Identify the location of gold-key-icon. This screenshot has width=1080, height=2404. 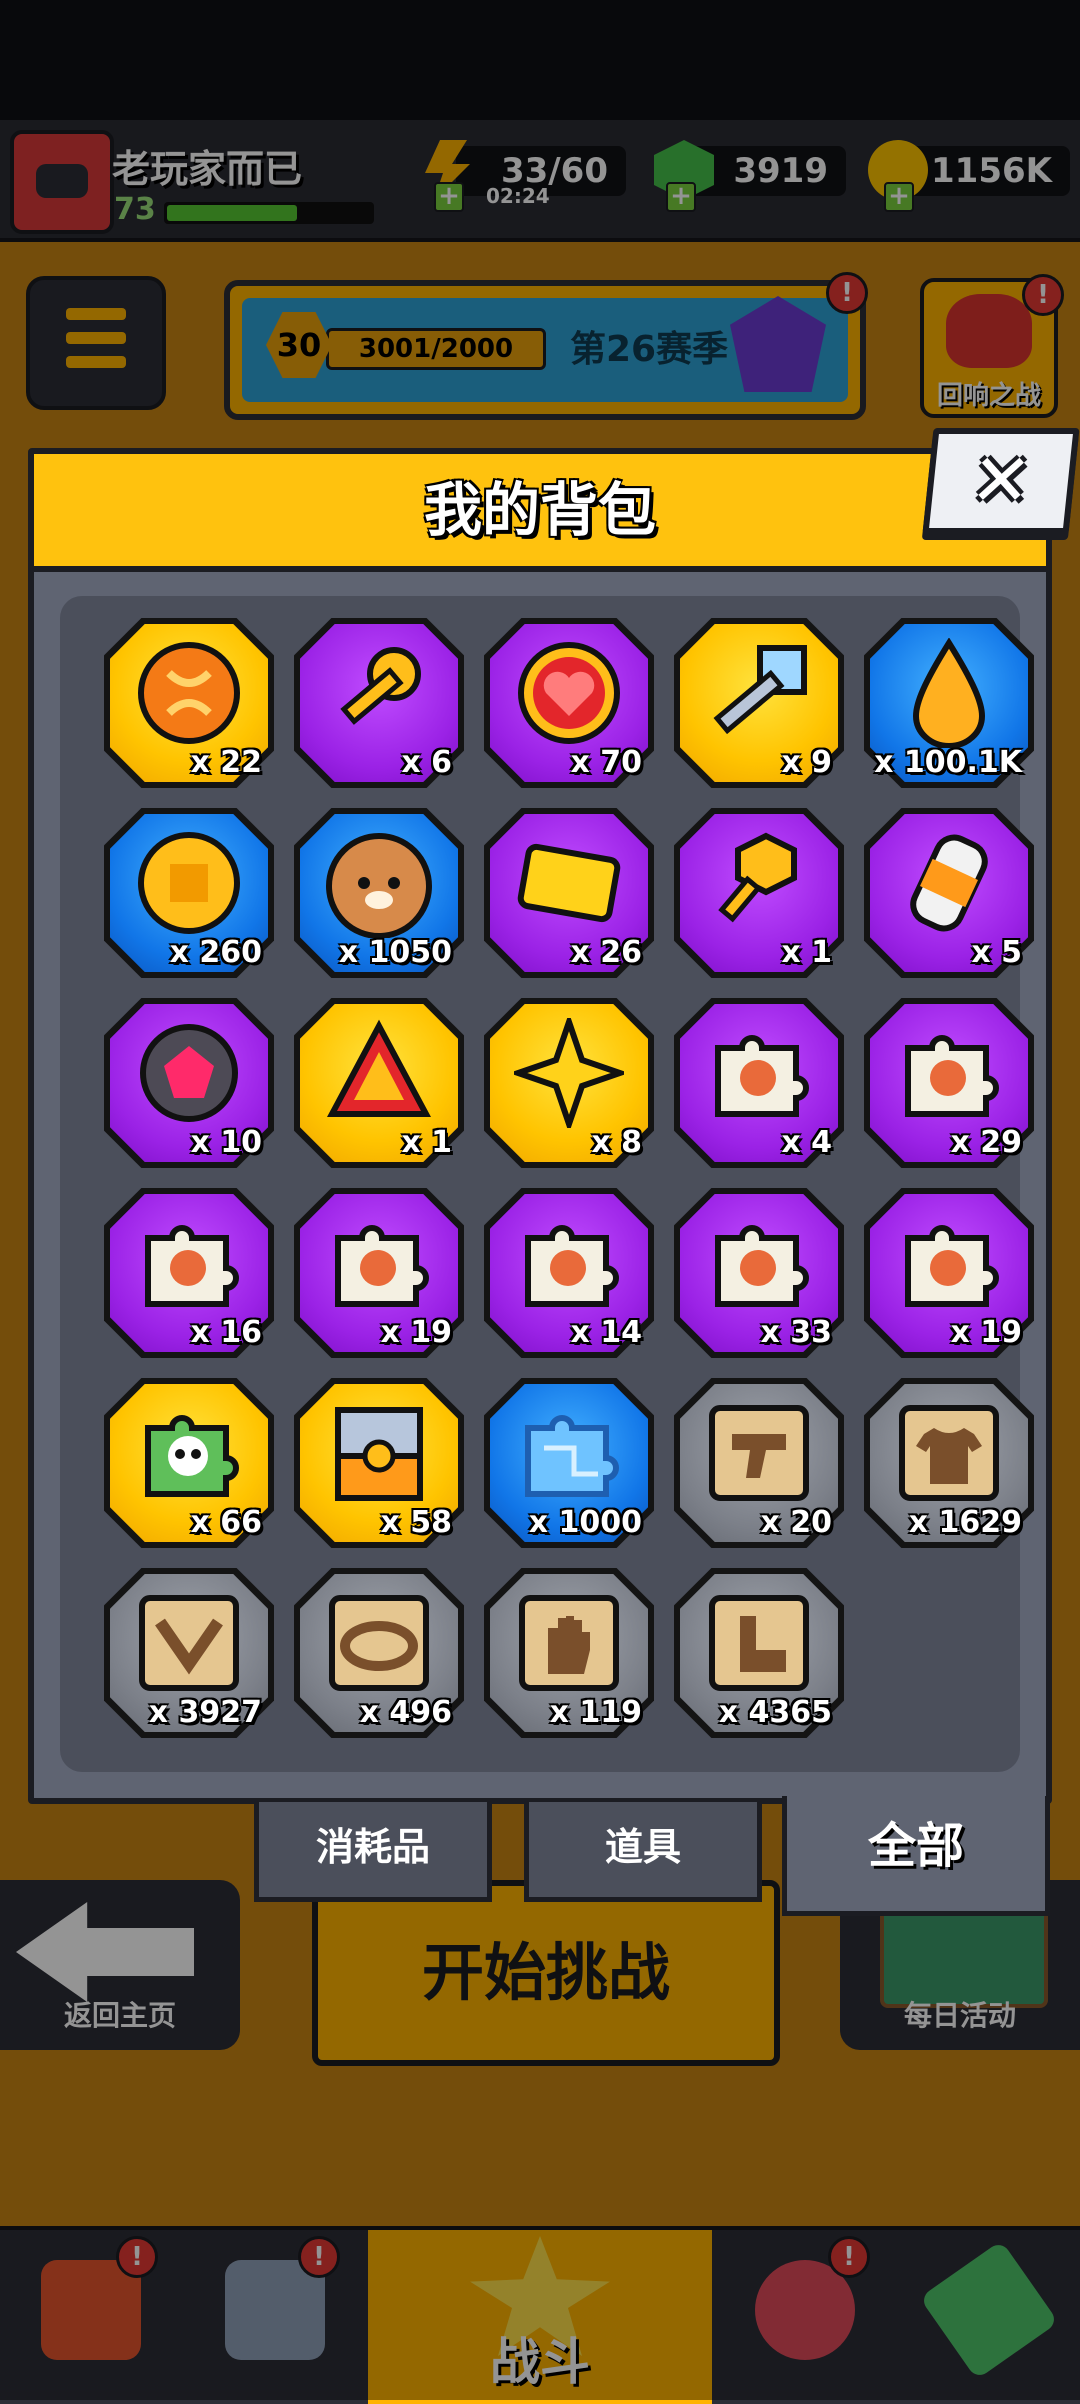
(380, 686).